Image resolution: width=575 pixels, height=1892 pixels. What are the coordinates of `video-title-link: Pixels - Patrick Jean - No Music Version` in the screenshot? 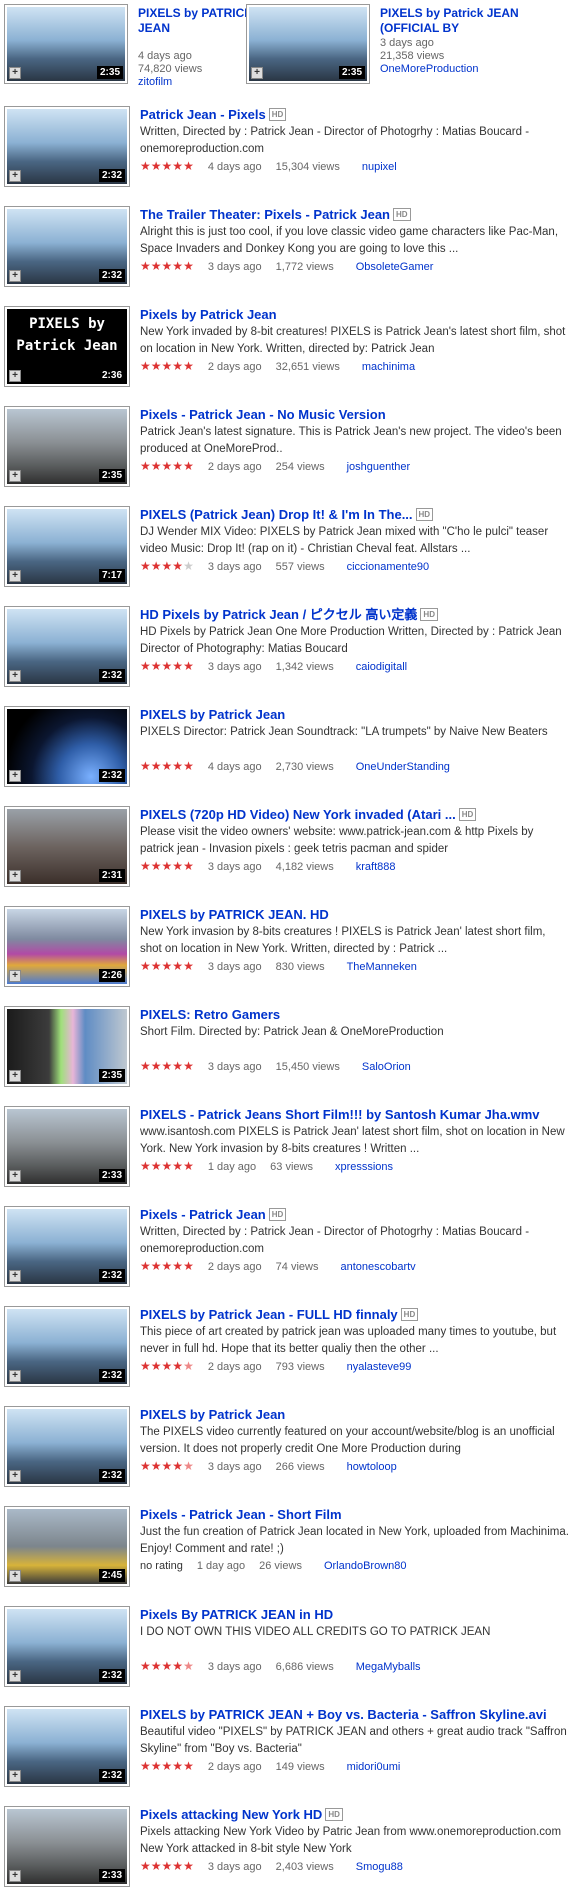 It's located at (263, 414).